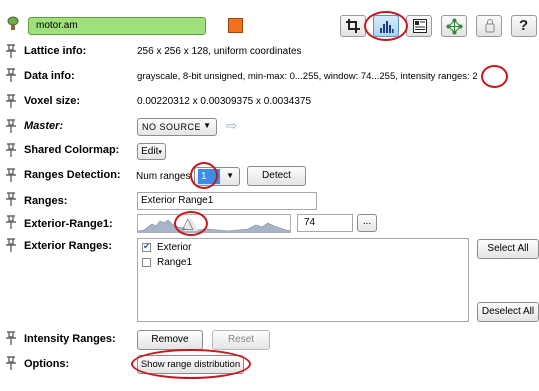  Describe the element at coordinates (13, 24) in the screenshot. I see `module-icon` at that location.